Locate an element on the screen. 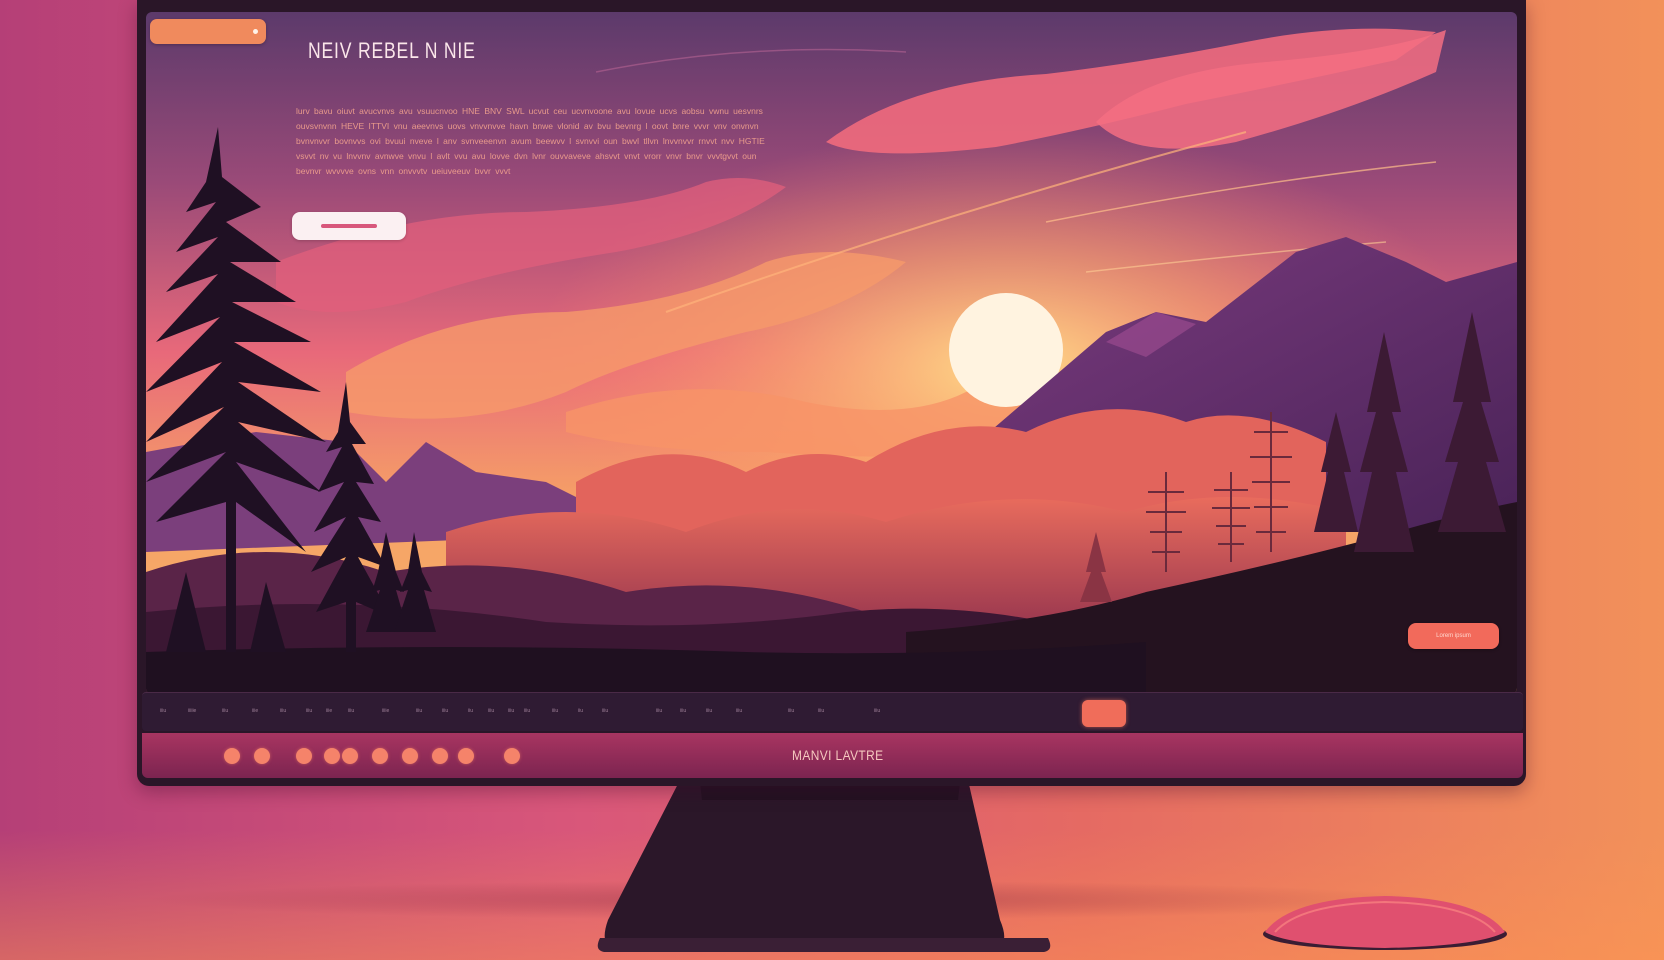  hero-primary-button is located at coordinates (349, 226).